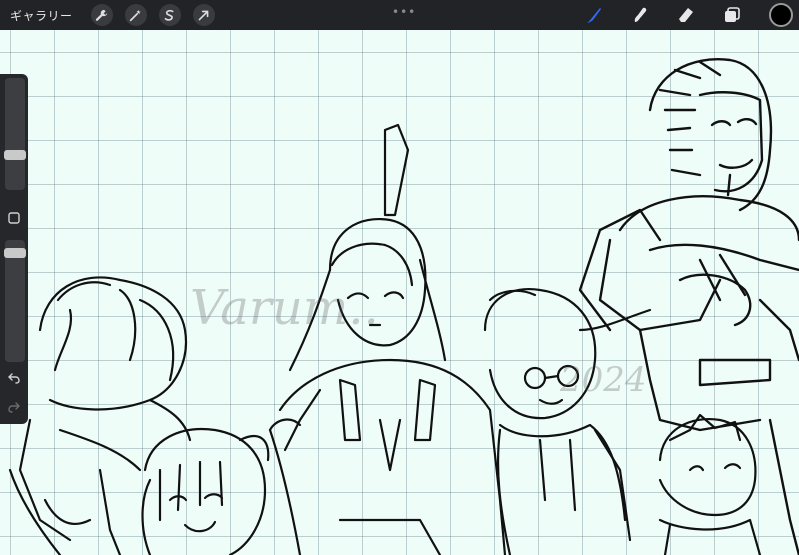 This screenshot has width=799, height=555. What do you see at coordinates (284, 308) in the screenshot?
I see `watermark-line1: Varum..` at bounding box center [284, 308].